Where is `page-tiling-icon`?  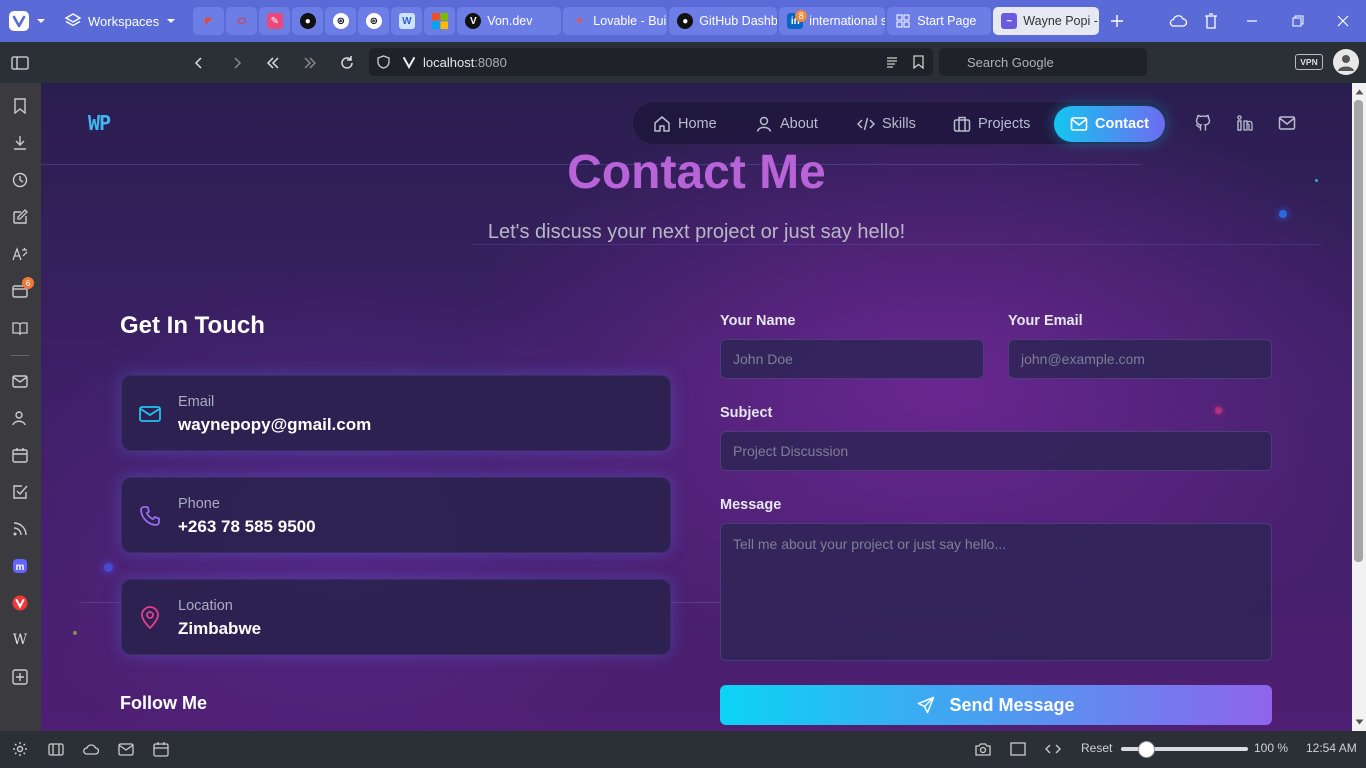 page-tiling-icon is located at coordinates (1018, 749).